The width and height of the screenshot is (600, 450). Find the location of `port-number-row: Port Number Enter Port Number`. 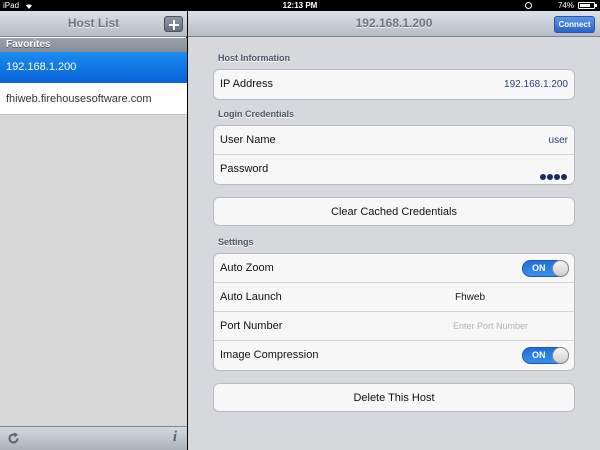

port-number-row: Port Number Enter Port Number is located at coordinates (394, 326).